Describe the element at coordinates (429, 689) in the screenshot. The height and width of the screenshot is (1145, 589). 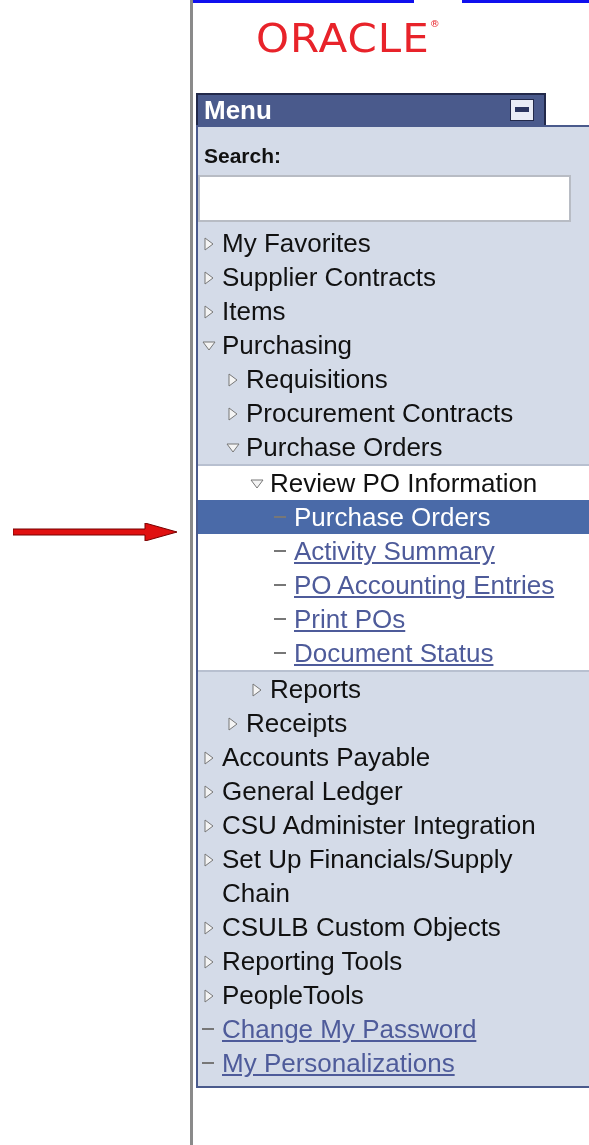
I see `menu-folder: Reports` at that location.